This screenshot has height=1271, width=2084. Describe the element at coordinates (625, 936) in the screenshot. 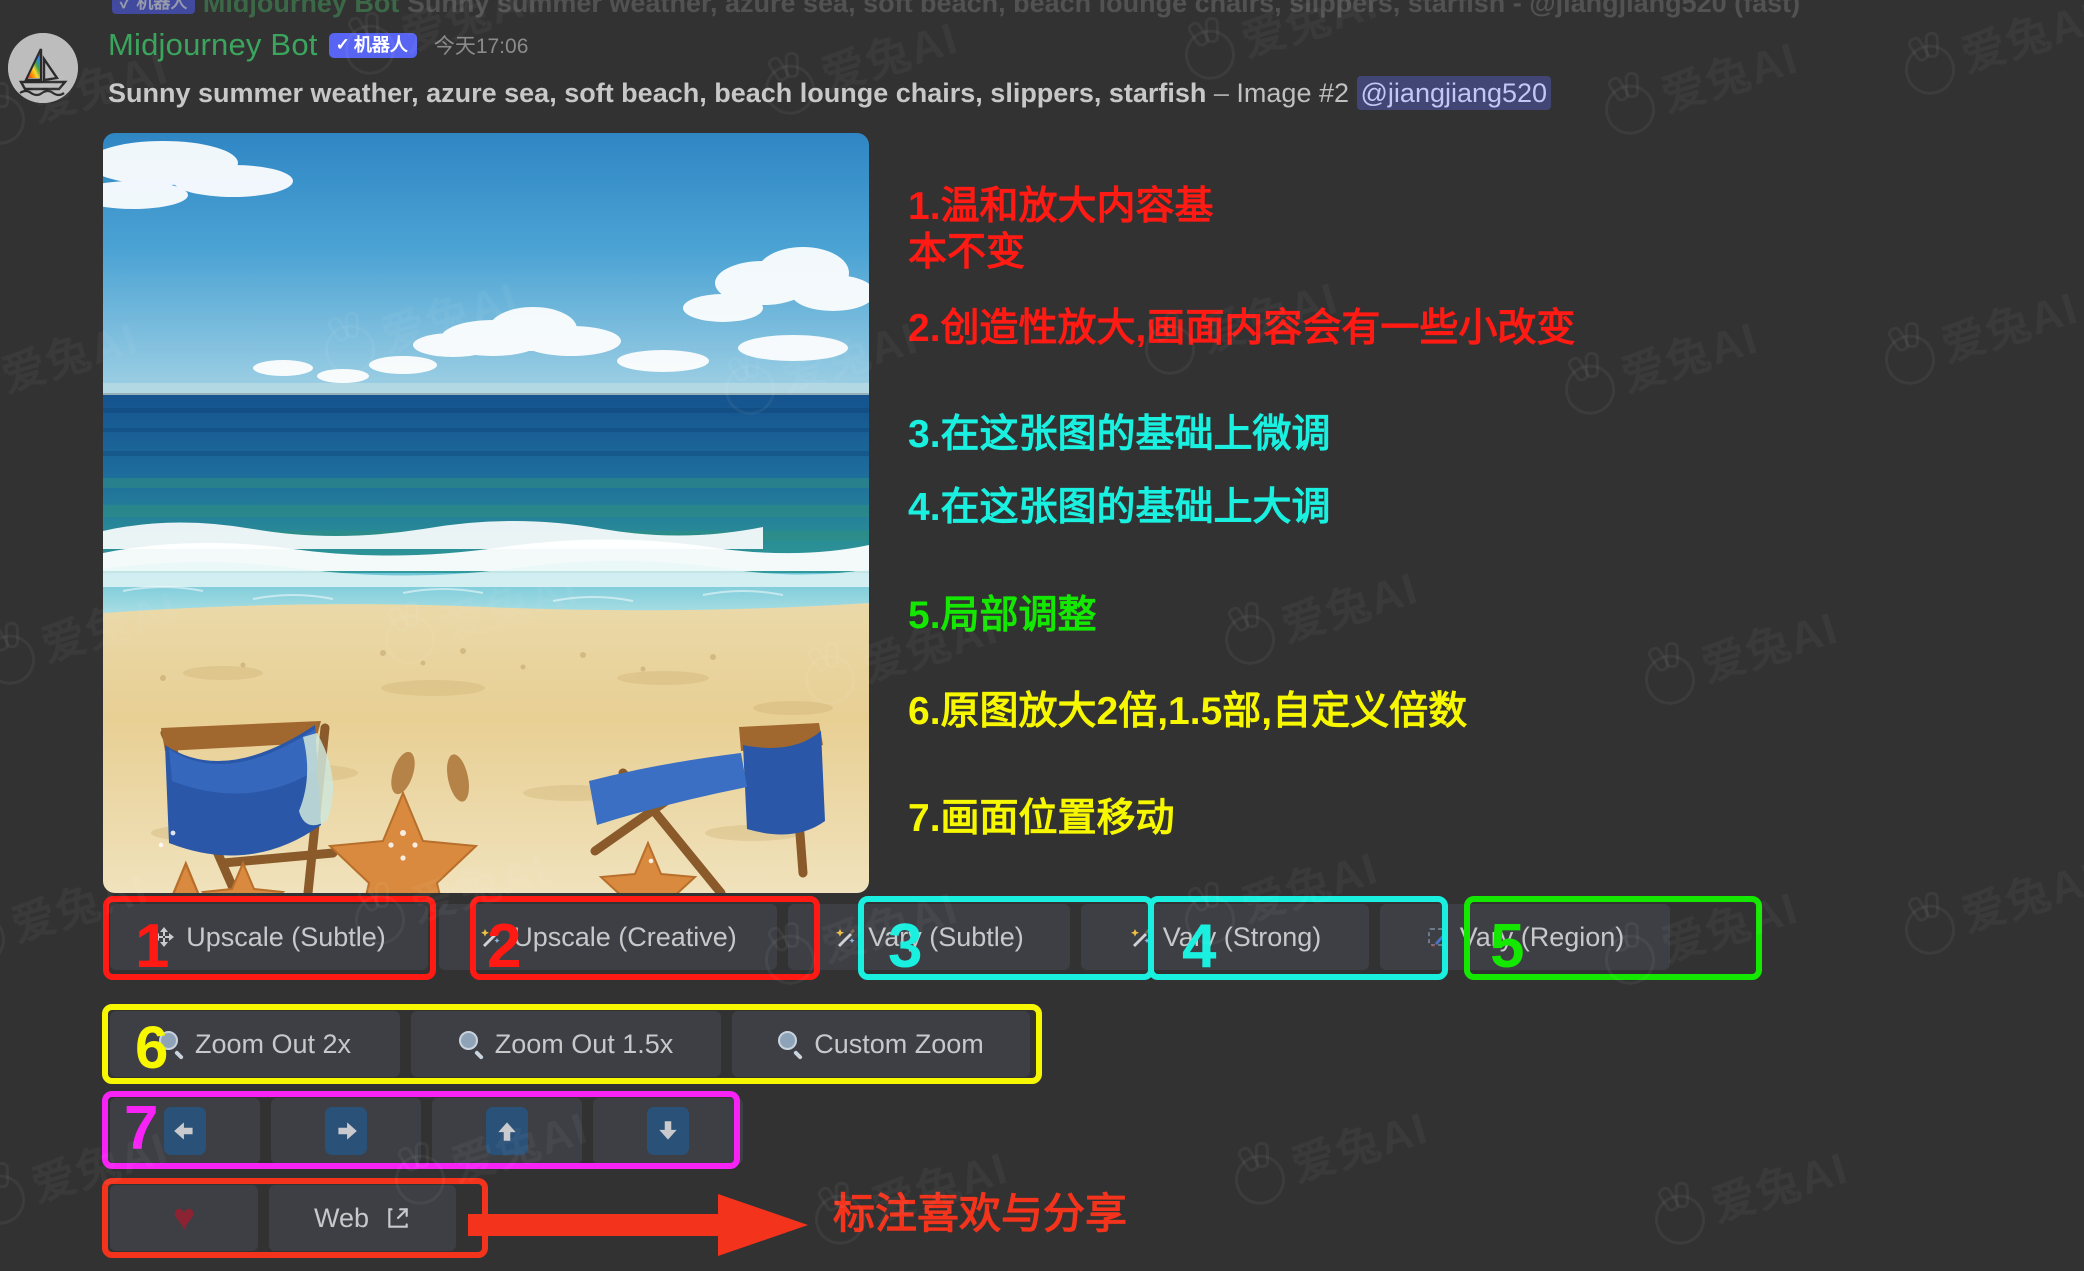

I see `upscale-creative-label: Upscale (Creative)` at that location.